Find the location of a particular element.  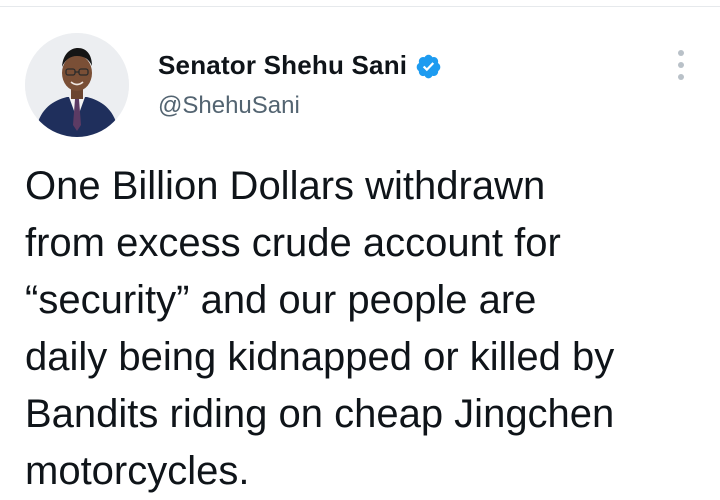

display-name: Senator Shehu Sani is located at coordinates (282, 65).